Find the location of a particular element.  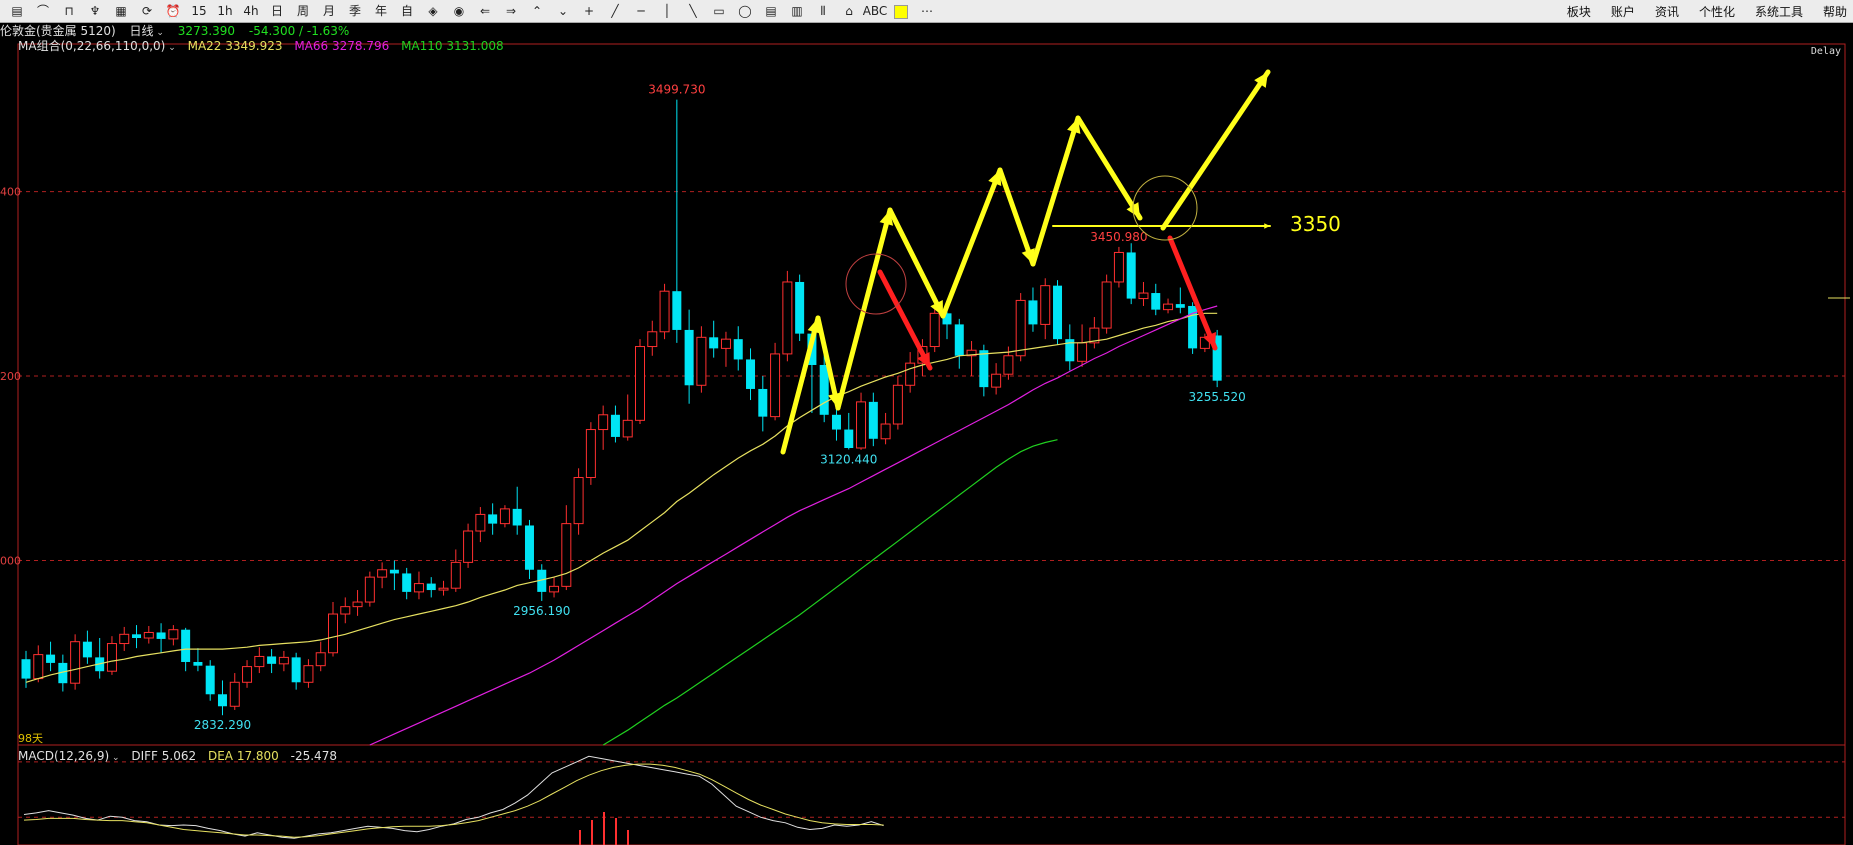

yellow-trend-arrow is located at coordinates (1055, 191).